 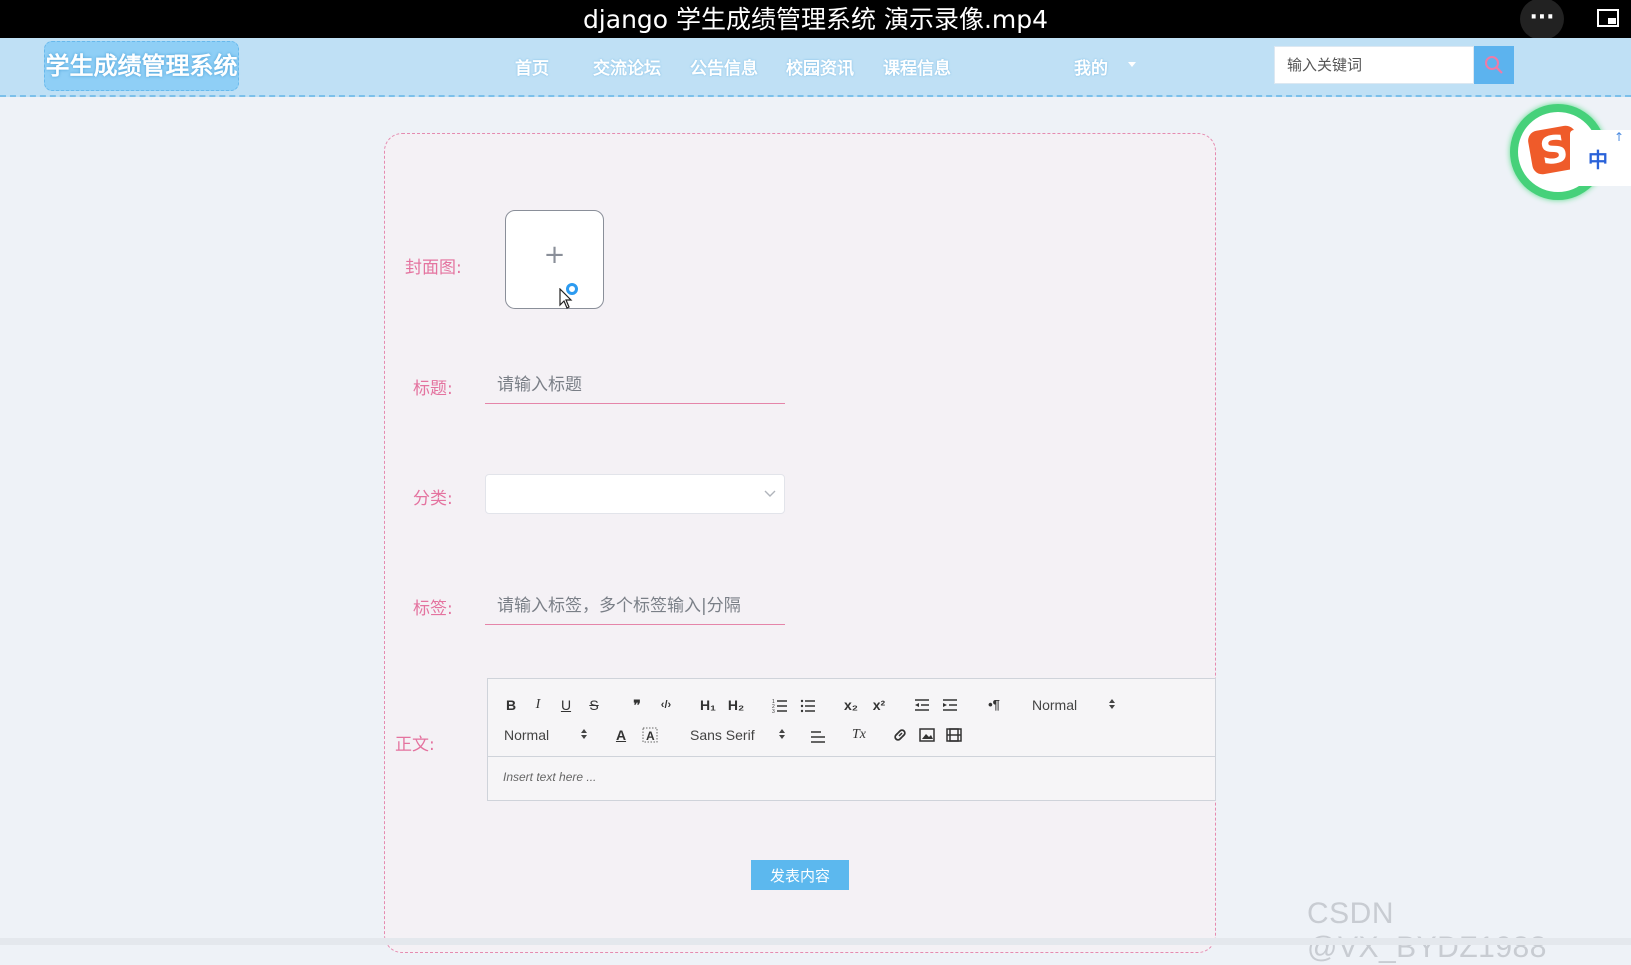 What do you see at coordinates (538, 705) in the screenshot?
I see `italic-button: I` at bounding box center [538, 705].